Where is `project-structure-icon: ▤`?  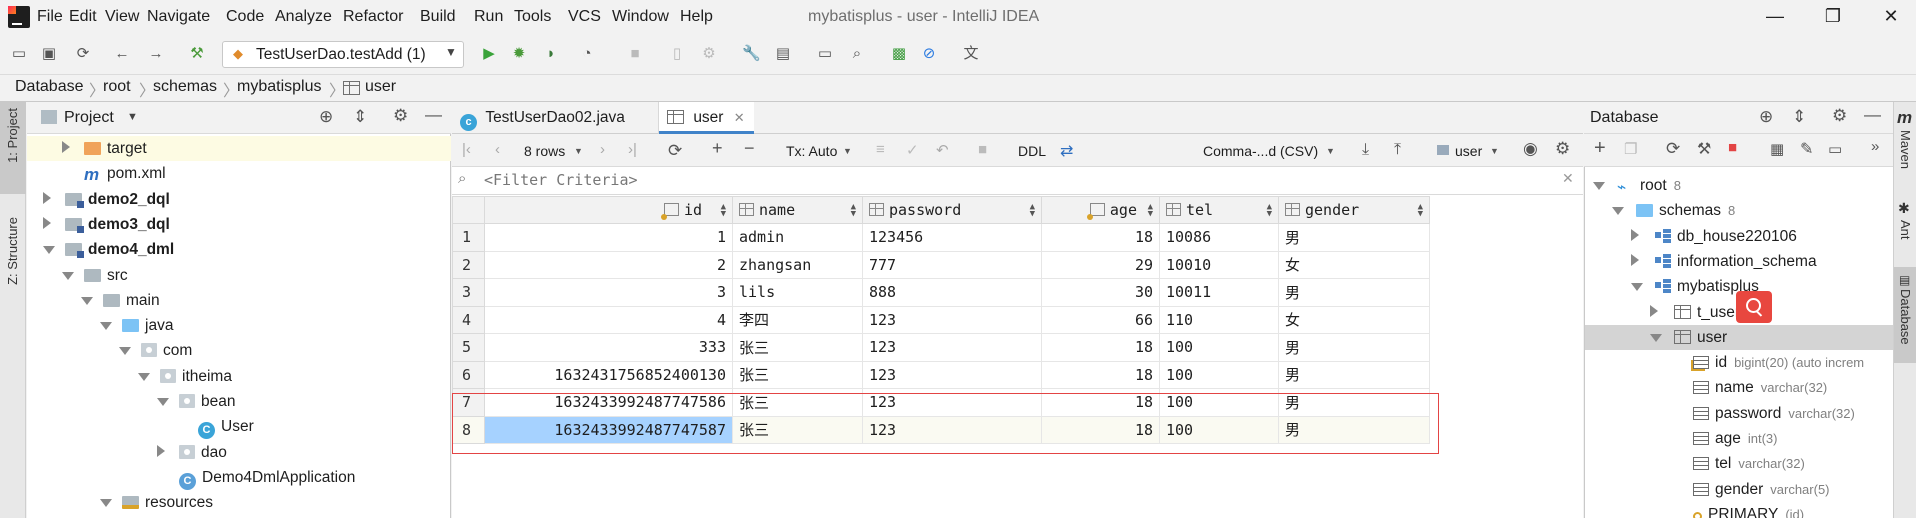
project-structure-icon: ▤ is located at coordinates (783, 54).